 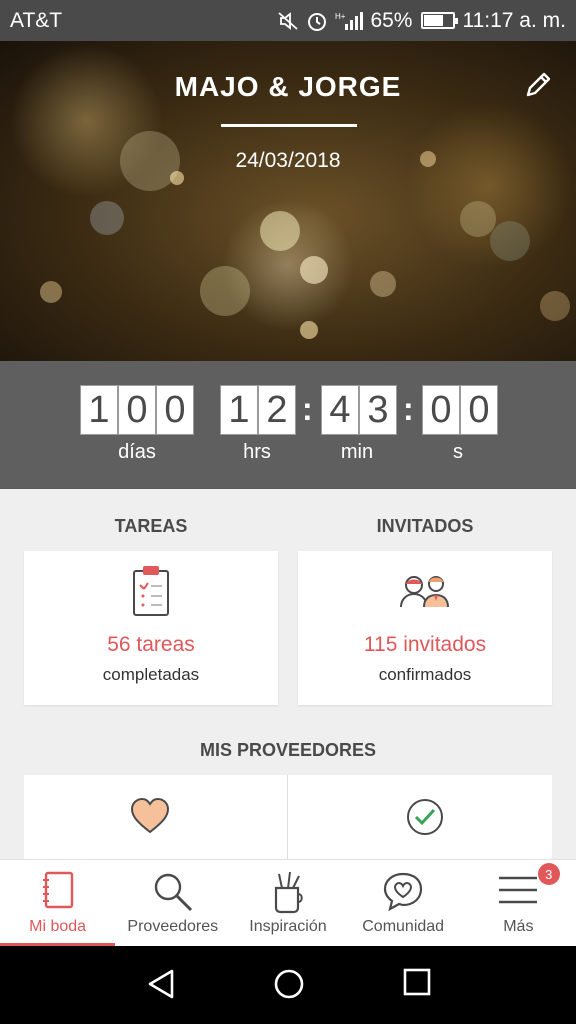 I want to click on notebook-icon, so click(x=57, y=890).